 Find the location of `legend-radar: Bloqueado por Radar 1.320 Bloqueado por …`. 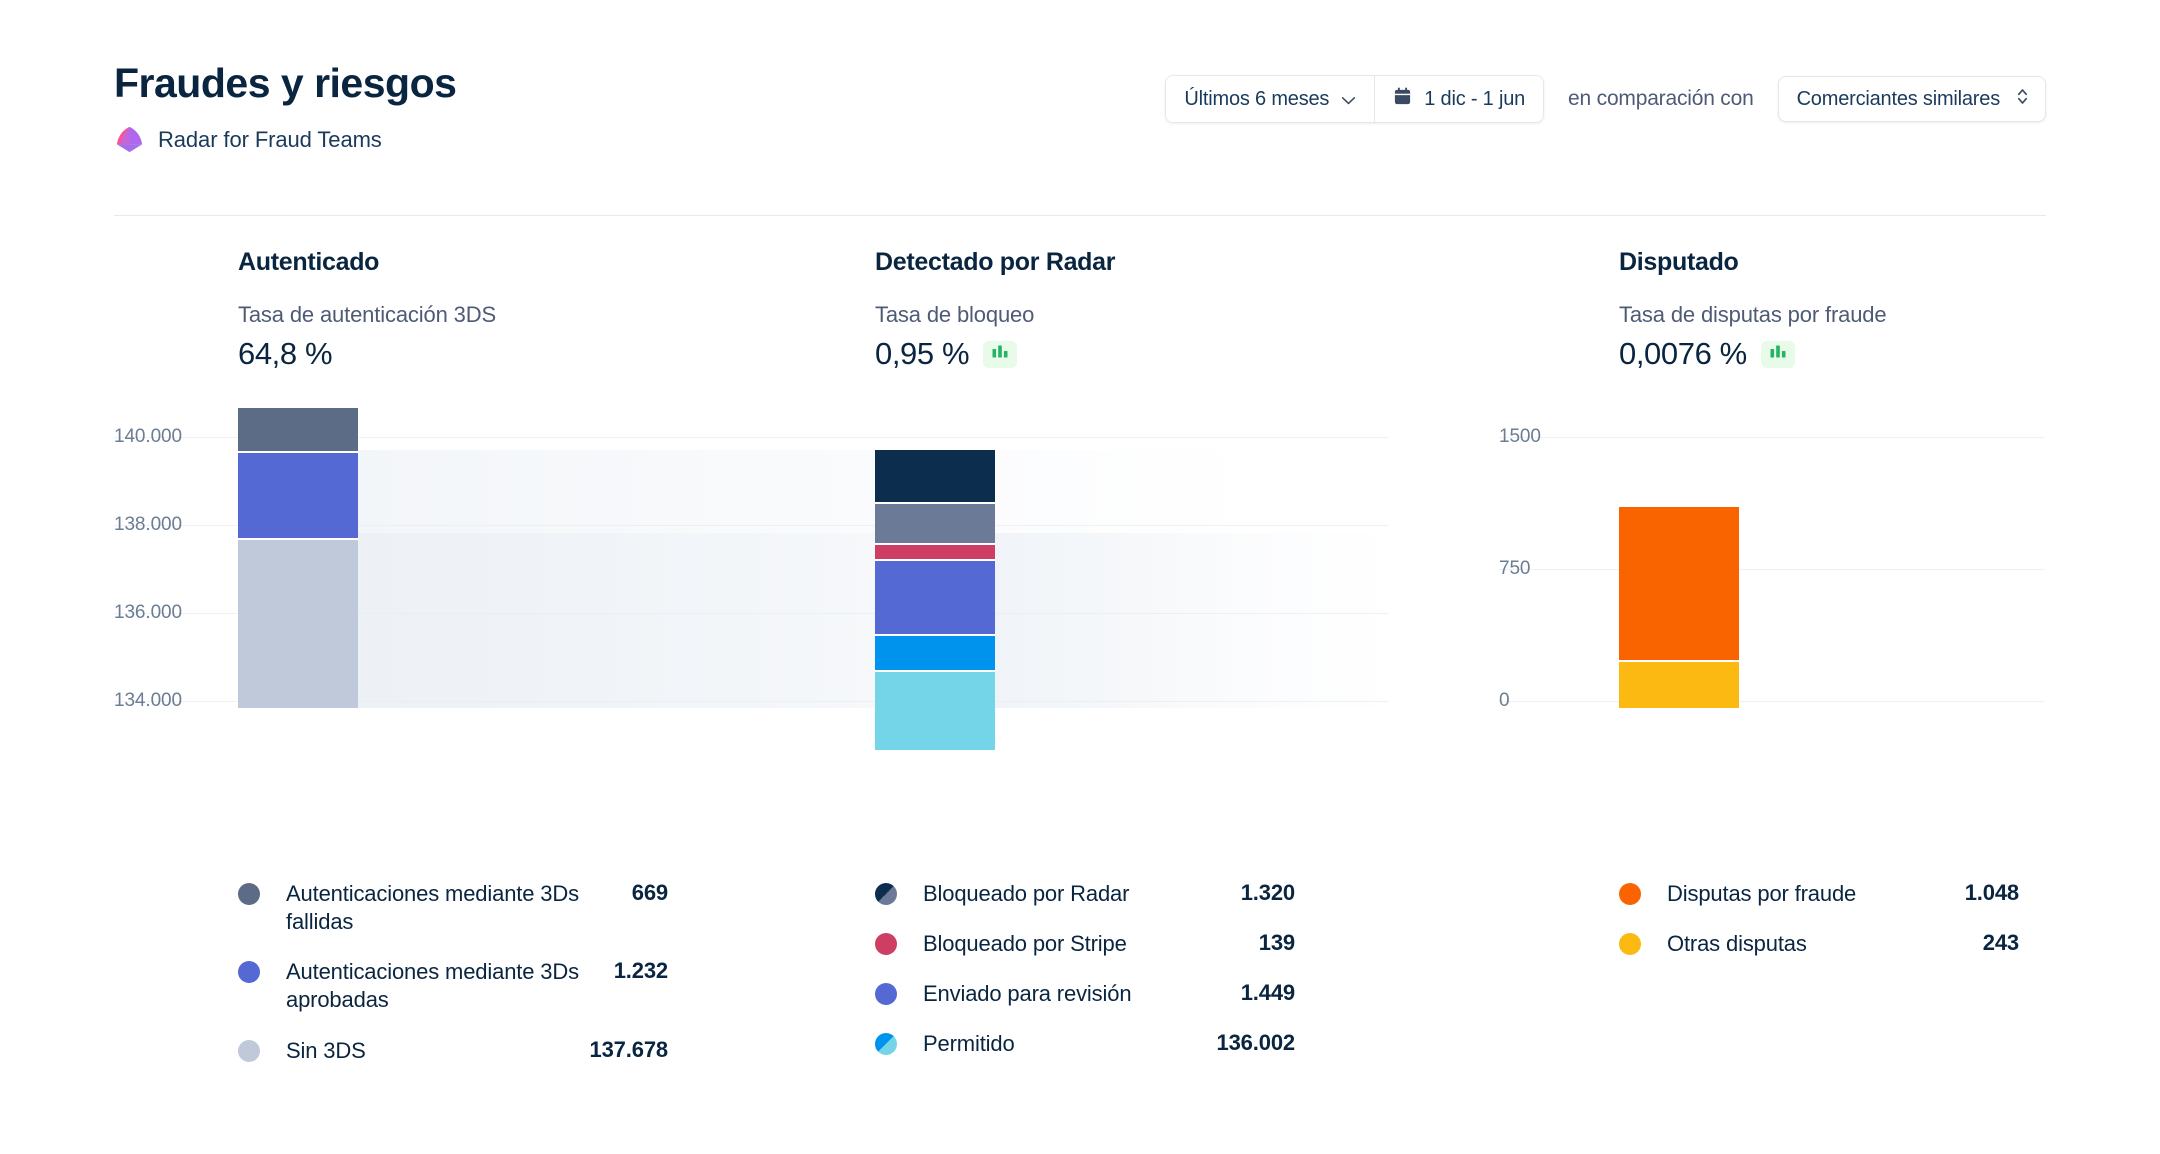

legend-radar: Bloqueado por Radar 1.320 Bloqueado por … is located at coordinates (1085, 980).